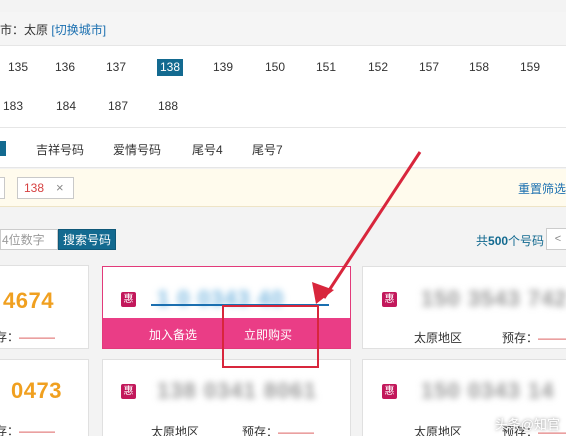 The image size is (566, 436). I want to click on annotation-overlay, so click(367, 227).